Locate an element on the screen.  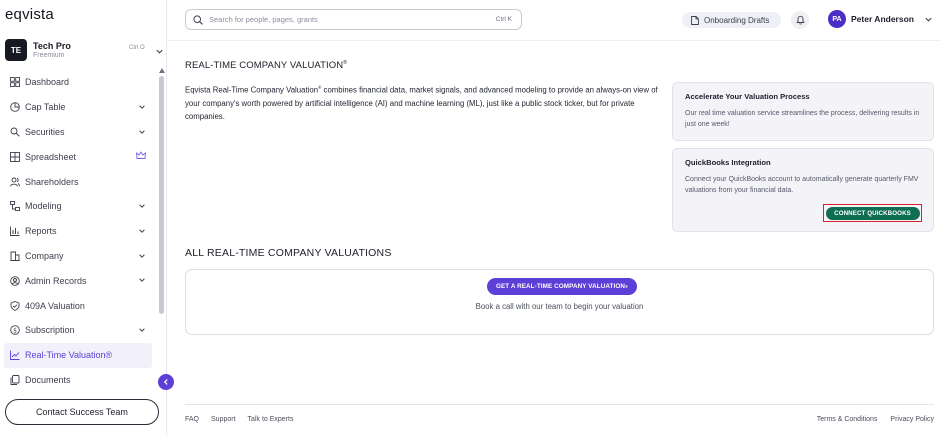
account-plan: Freemium is located at coordinates (49, 55).